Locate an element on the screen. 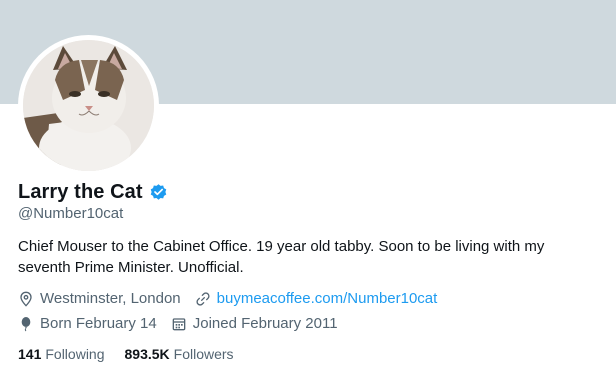  joined-text: Joined February 2011 is located at coordinates (265, 323).